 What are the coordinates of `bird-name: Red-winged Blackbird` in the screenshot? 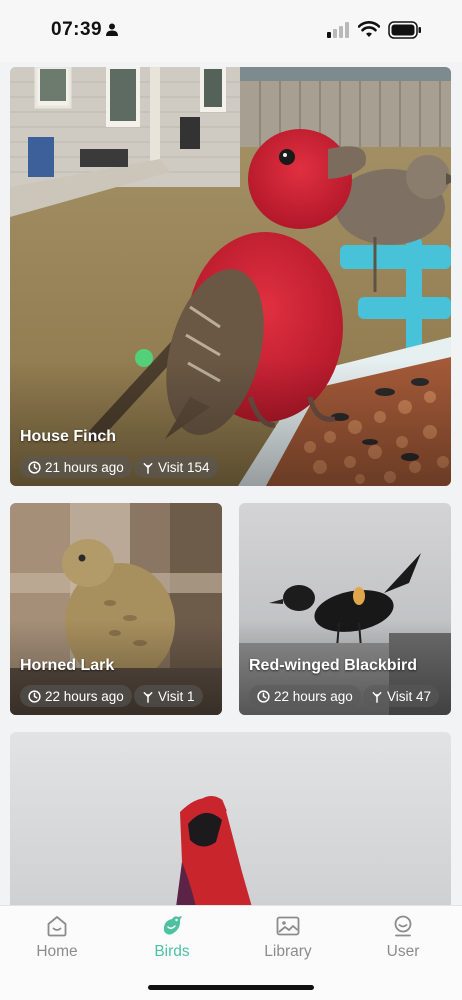 It's located at (333, 665).